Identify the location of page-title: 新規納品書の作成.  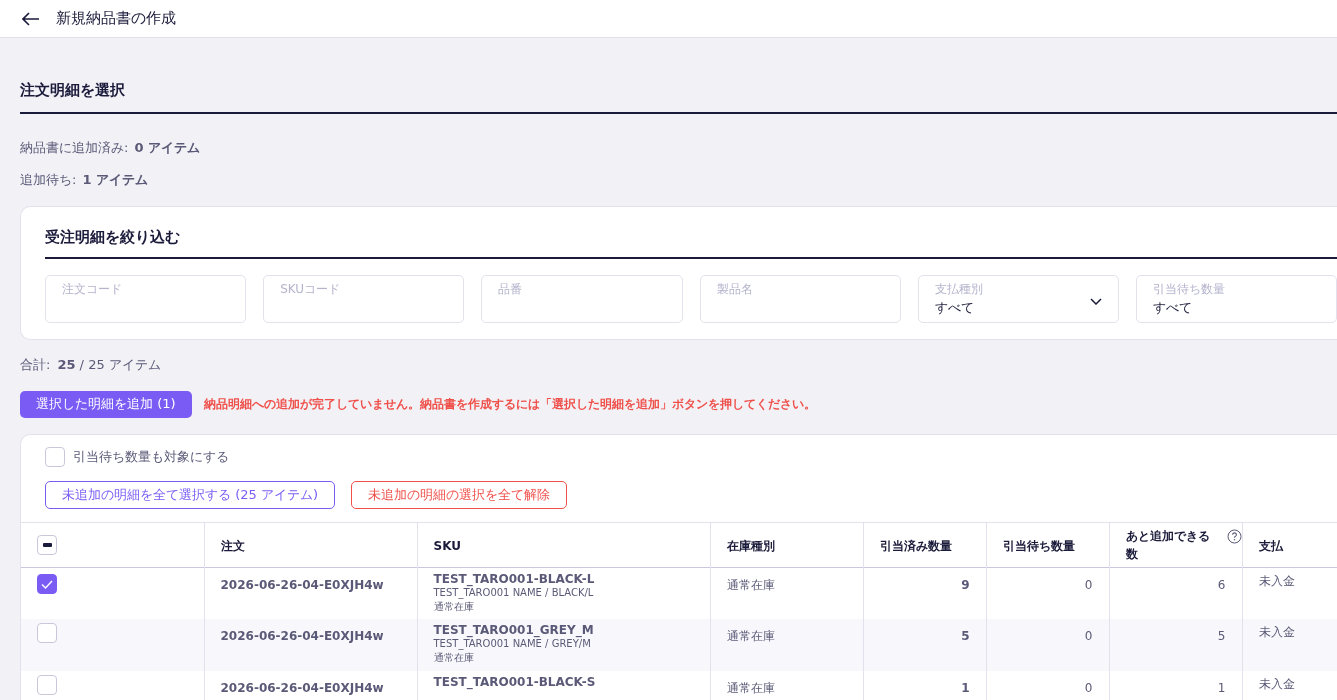
(116, 19).